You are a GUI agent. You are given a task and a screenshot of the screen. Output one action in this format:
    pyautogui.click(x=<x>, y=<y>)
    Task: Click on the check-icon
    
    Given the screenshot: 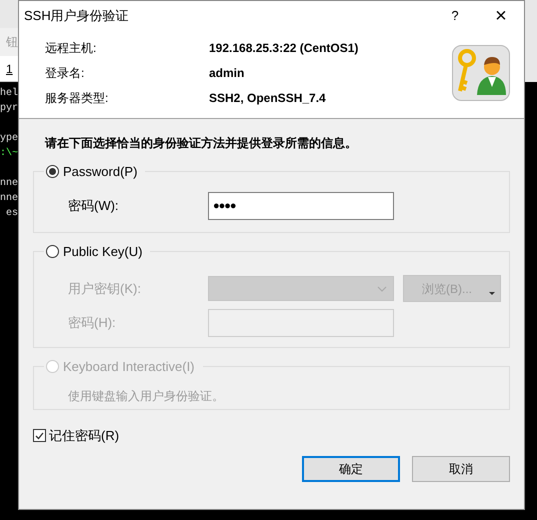 What is the action you would take?
    pyautogui.click(x=39, y=436)
    